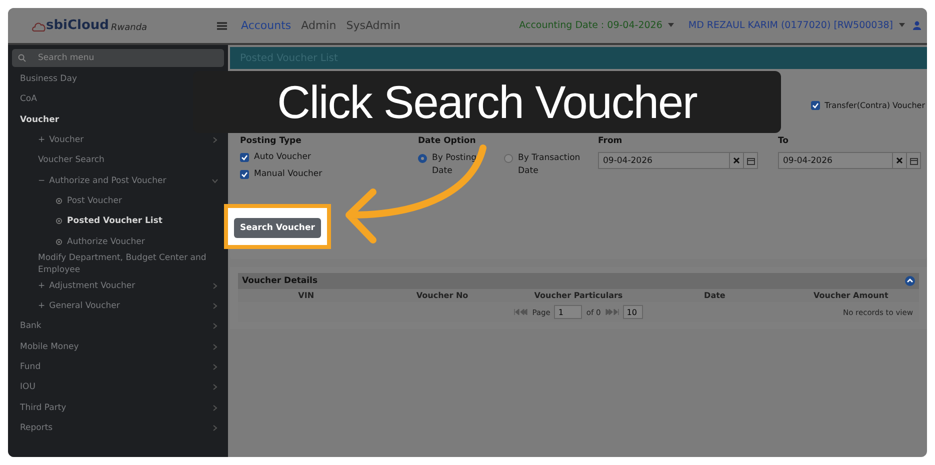  Describe the element at coordinates (611, 312) in the screenshot. I see `last-page-icon` at that location.